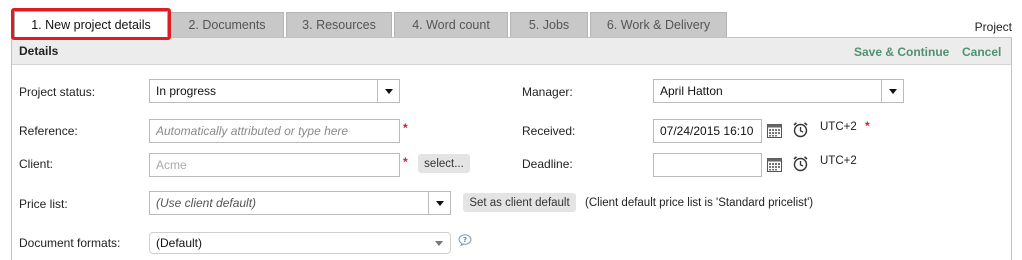 Image resolution: width=1022 pixels, height=260 pixels. Describe the element at coordinates (39, 51) in the screenshot. I see `section-title: Details` at that location.